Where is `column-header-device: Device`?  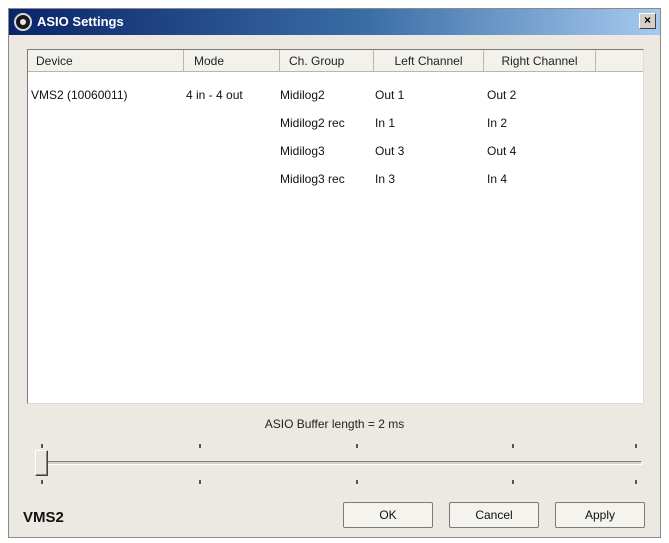
column-header-device: Device is located at coordinates (106, 61).